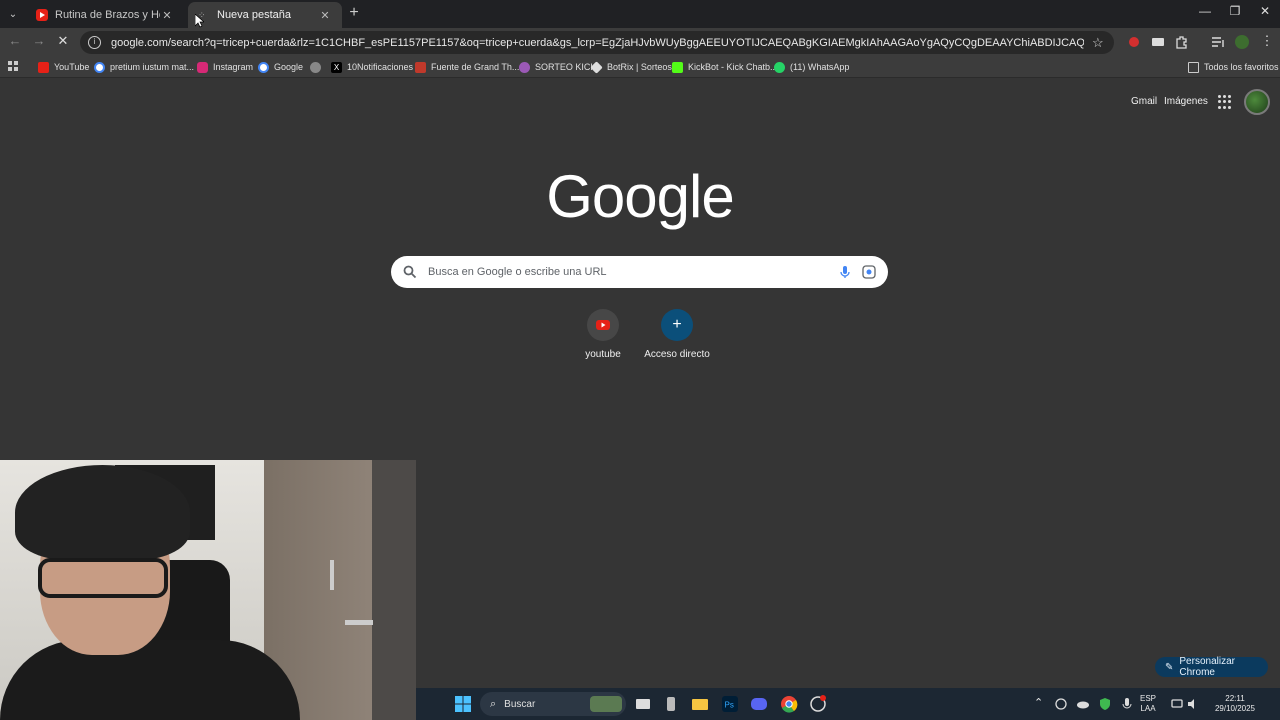 The height and width of the screenshot is (720, 1280). What do you see at coordinates (677, 67) in the screenshot?
I see `kickbot-icon` at bounding box center [677, 67].